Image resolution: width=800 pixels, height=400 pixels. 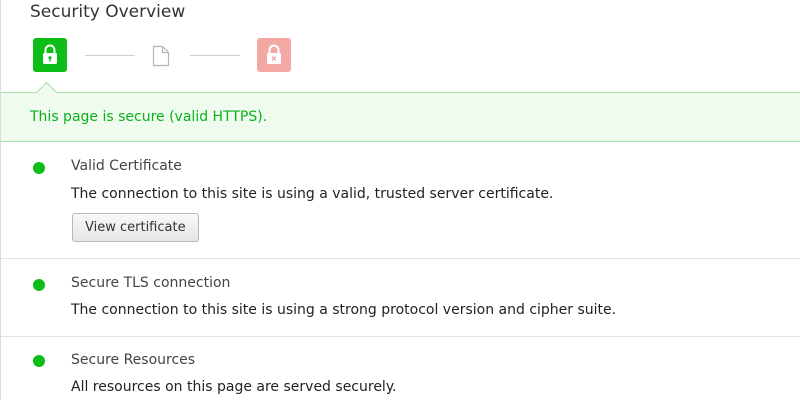 What do you see at coordinates (135, 227) in the screenshot?
I see `view-certificate-button: View certificate` at bounding box center [135, 227].